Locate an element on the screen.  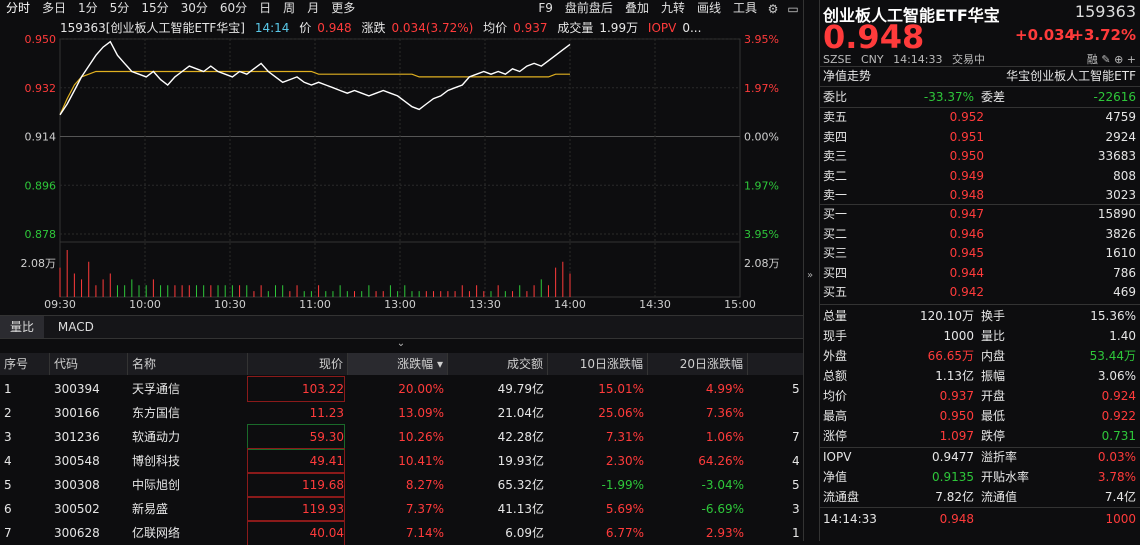
period-2: 1分 is located at coordinates (88, 8).